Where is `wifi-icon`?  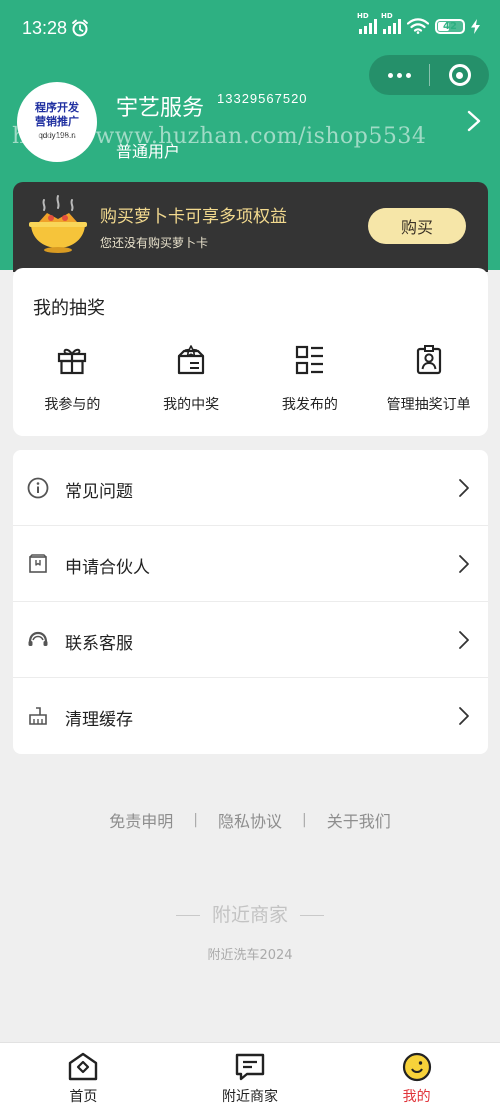 wifi-icon is located at coordinates (418, 26).